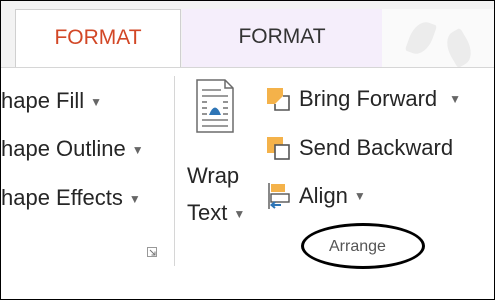 The height and width of the screenshot is (300, 495). I want to click on send-backward-icon, so click(278, 148).